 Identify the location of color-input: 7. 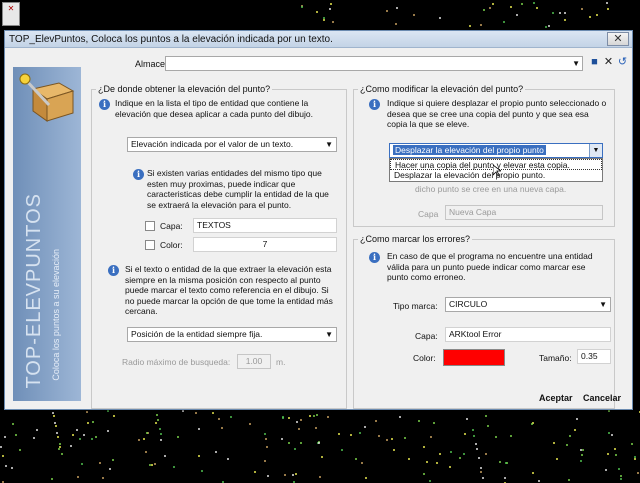
(265, 244).